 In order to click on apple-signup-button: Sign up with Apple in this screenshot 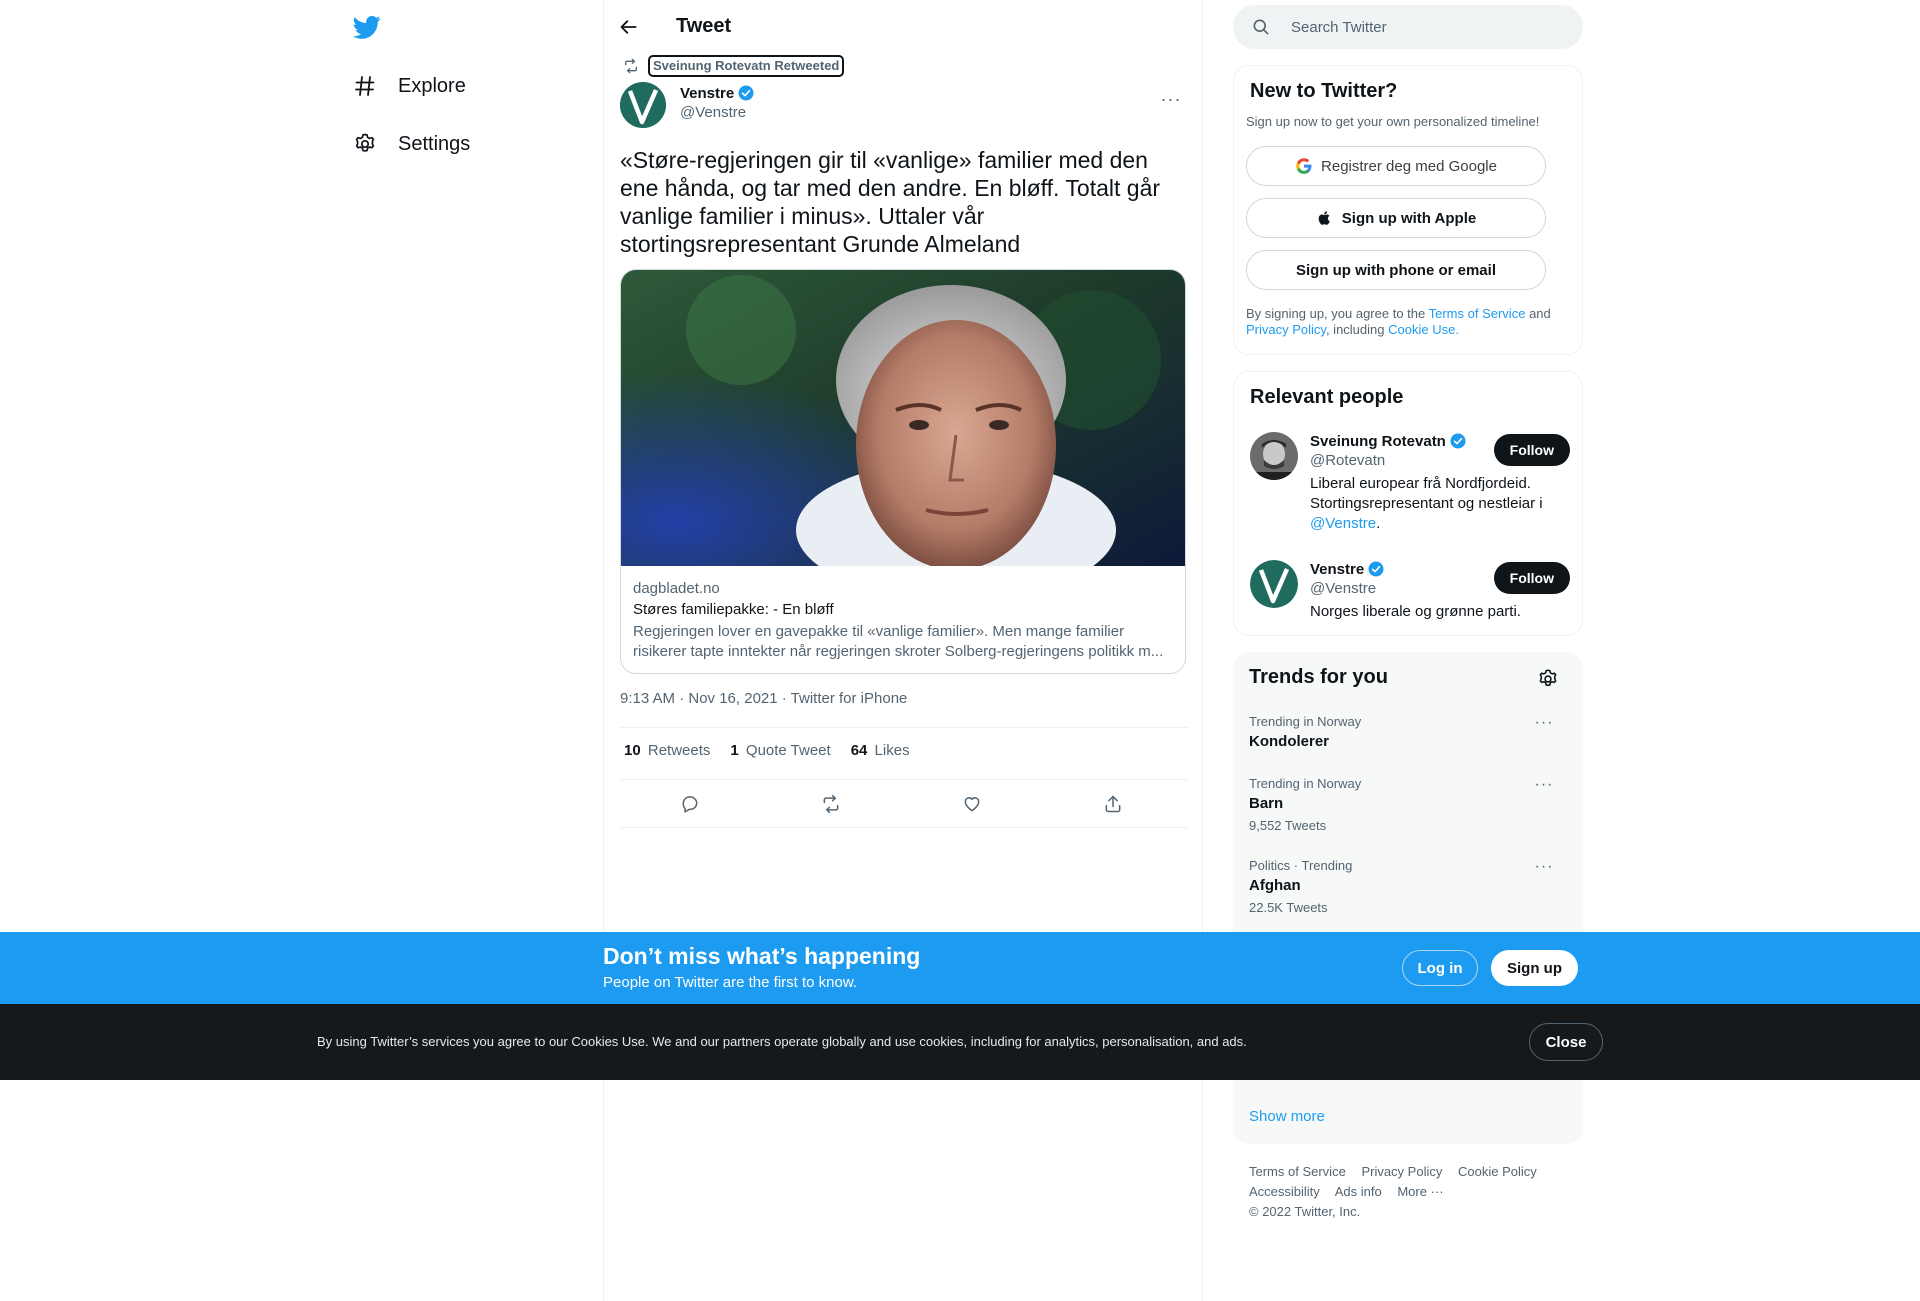, I will do `click(1396, 218)`.